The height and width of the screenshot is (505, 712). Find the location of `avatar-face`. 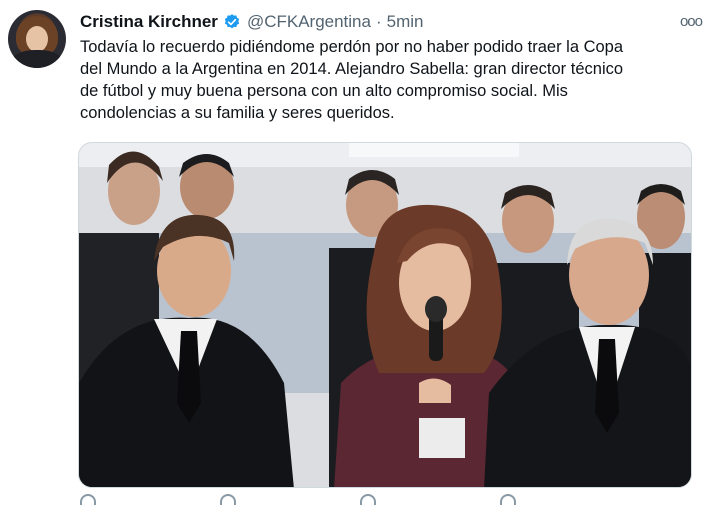

avatar-face is located at coordinates (37, 39).